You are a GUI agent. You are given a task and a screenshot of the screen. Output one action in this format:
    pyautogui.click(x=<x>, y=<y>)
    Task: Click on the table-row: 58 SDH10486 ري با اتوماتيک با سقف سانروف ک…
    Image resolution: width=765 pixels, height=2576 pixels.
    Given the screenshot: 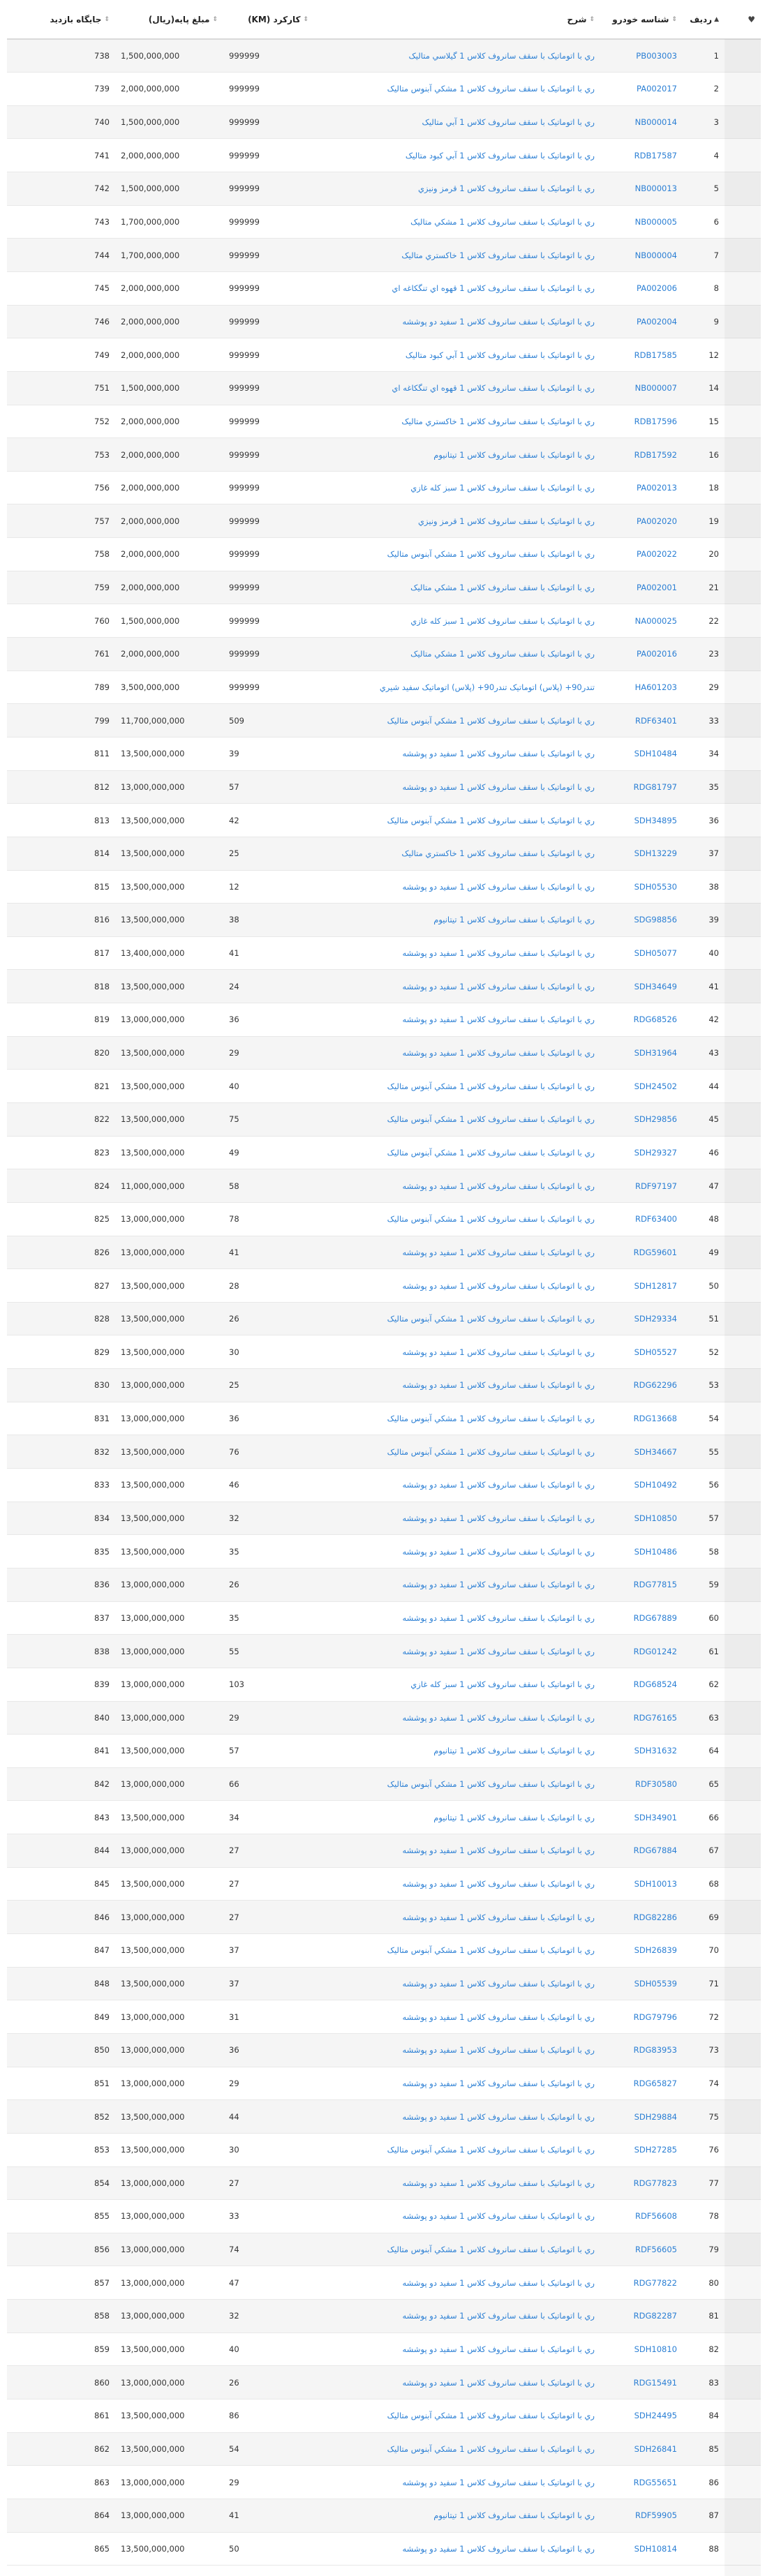 What is the action you would take?
    pyautogui.click(x=384, y=1551)
    